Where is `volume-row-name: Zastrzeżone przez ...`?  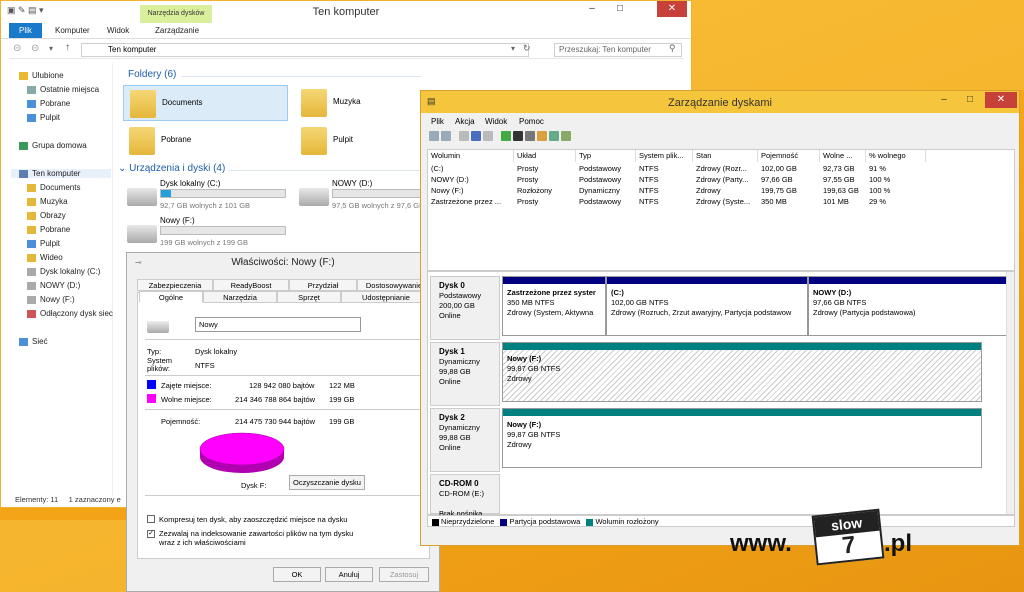
volume-row-name: Zastrzeżone przez ... is located at coordinates (471, 201).